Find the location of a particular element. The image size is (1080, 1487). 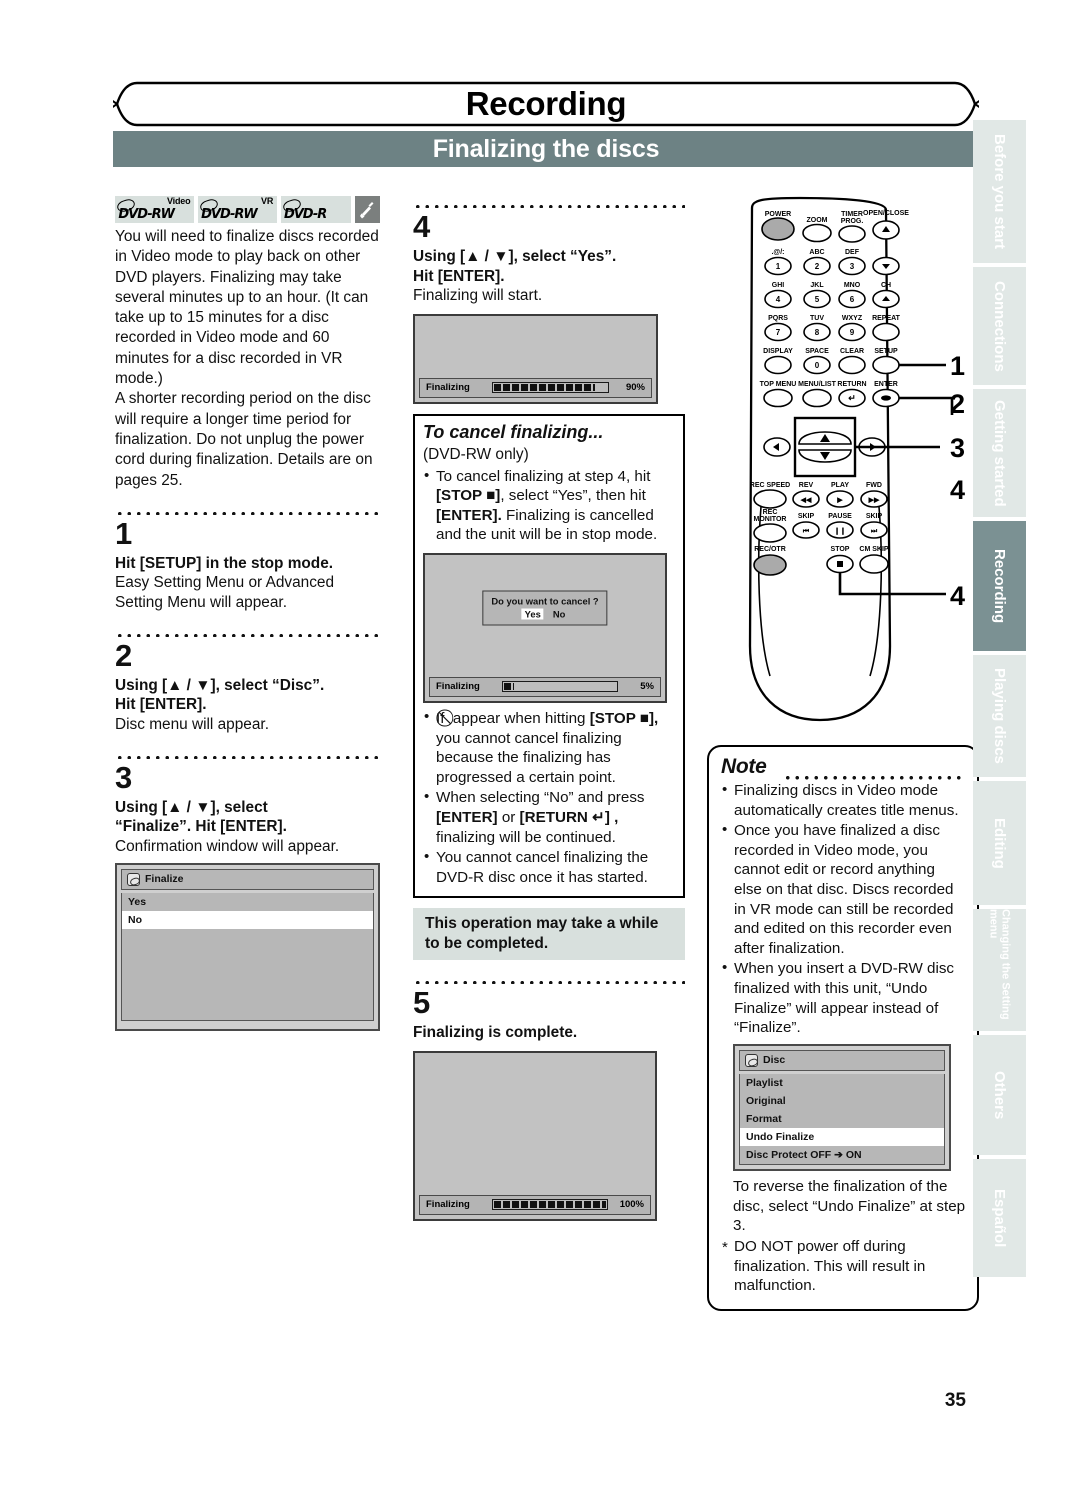

dialog-yes-option: Yes is located at coordinates (532, 614).